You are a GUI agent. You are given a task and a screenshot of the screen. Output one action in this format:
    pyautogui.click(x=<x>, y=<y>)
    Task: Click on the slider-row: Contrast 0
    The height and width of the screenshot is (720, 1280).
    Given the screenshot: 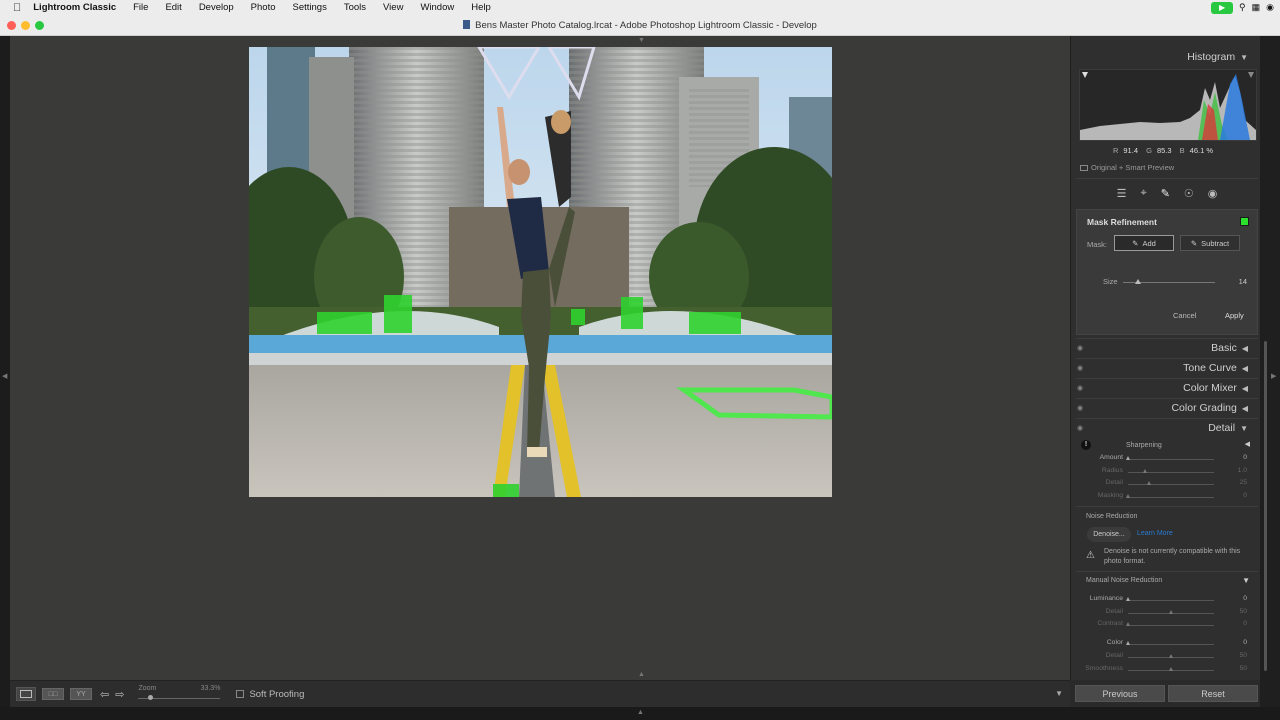 What is the action you would take?
    pyautogui.click(x=1166, y=625)
    